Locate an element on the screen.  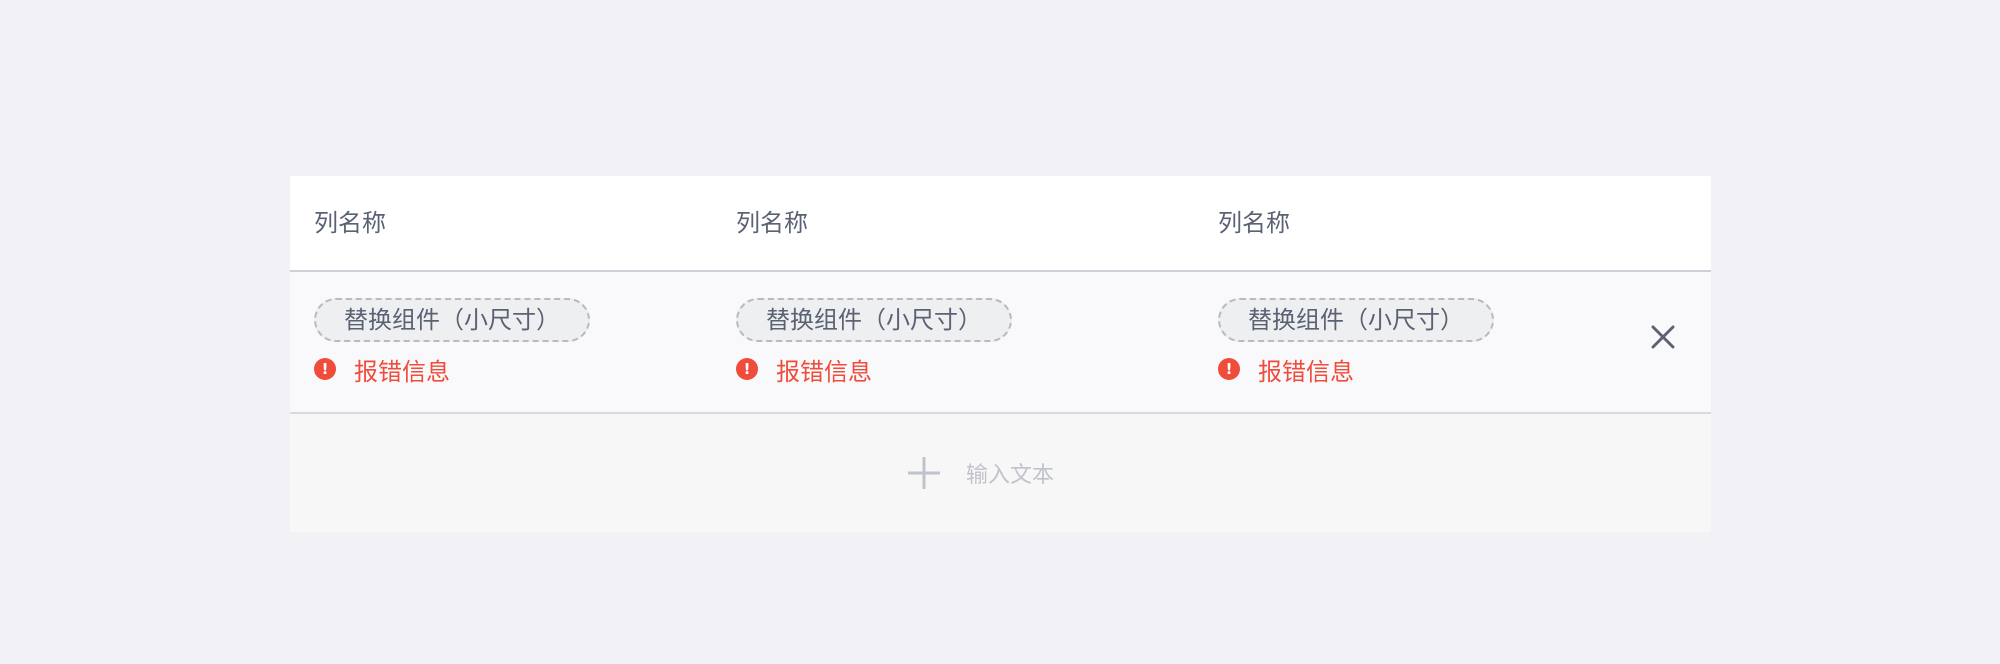
plus-icon is located at coordinates (924, 473).